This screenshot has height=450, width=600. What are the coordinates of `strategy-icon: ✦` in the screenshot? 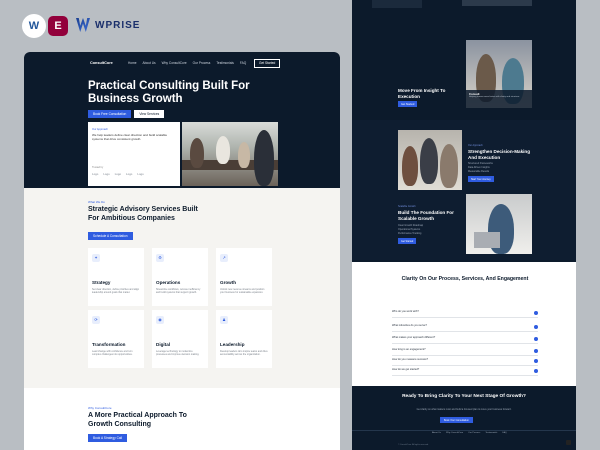 It's located at (96, 258).